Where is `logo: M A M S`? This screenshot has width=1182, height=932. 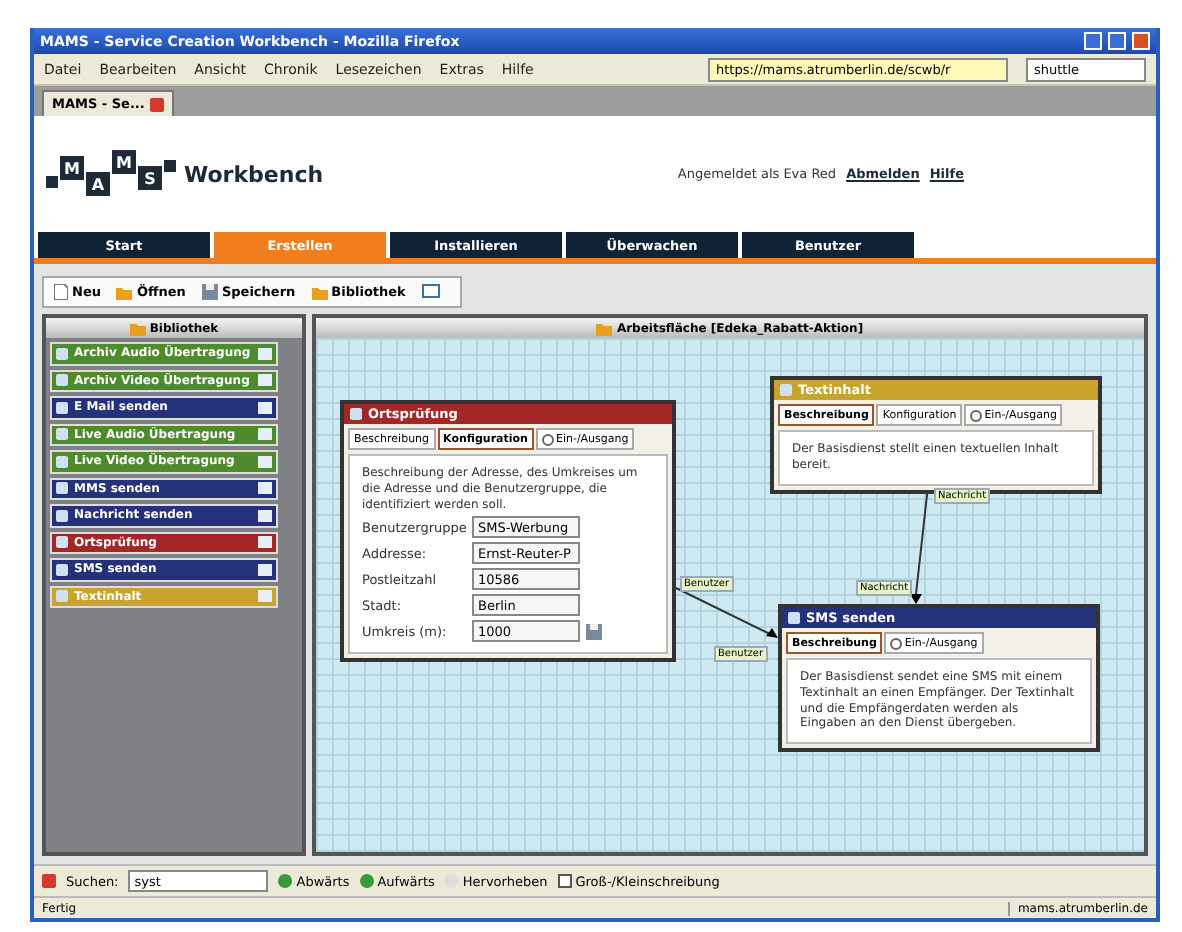 logo: M A M S is located at coordinates (111, 174).